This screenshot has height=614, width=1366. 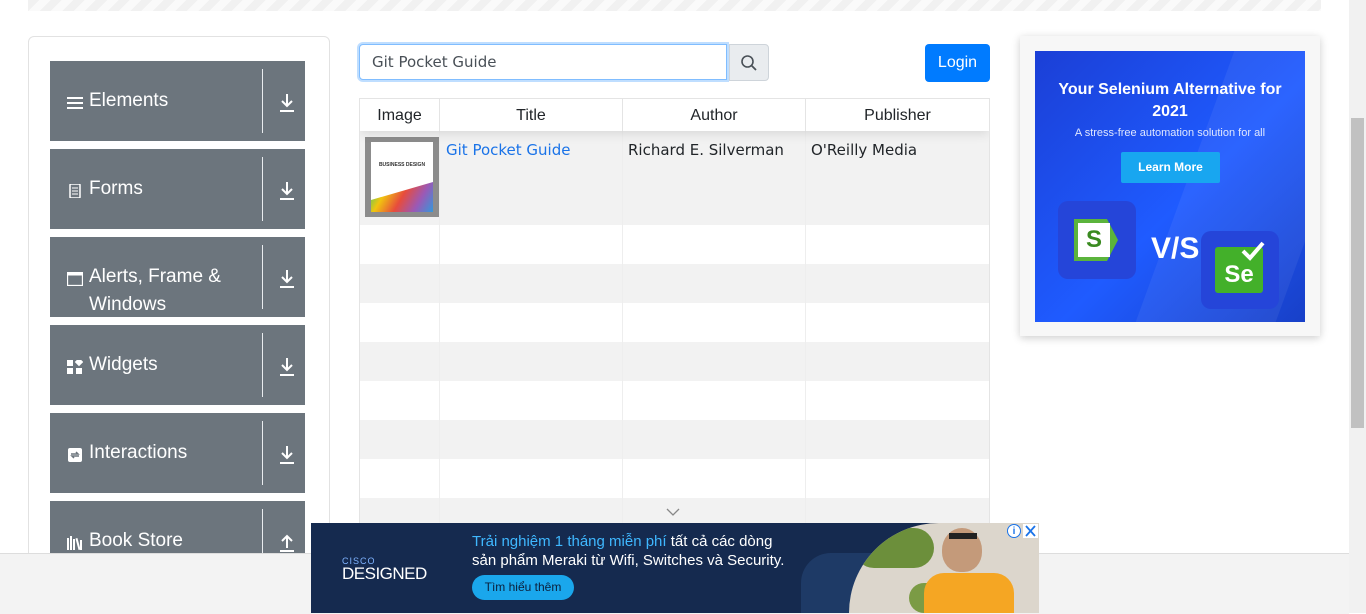 What do you see at coordinates (177, 189) in the screenshot?
I see `sidebar-group-forms: Forms` at bounding box center [177, 189].